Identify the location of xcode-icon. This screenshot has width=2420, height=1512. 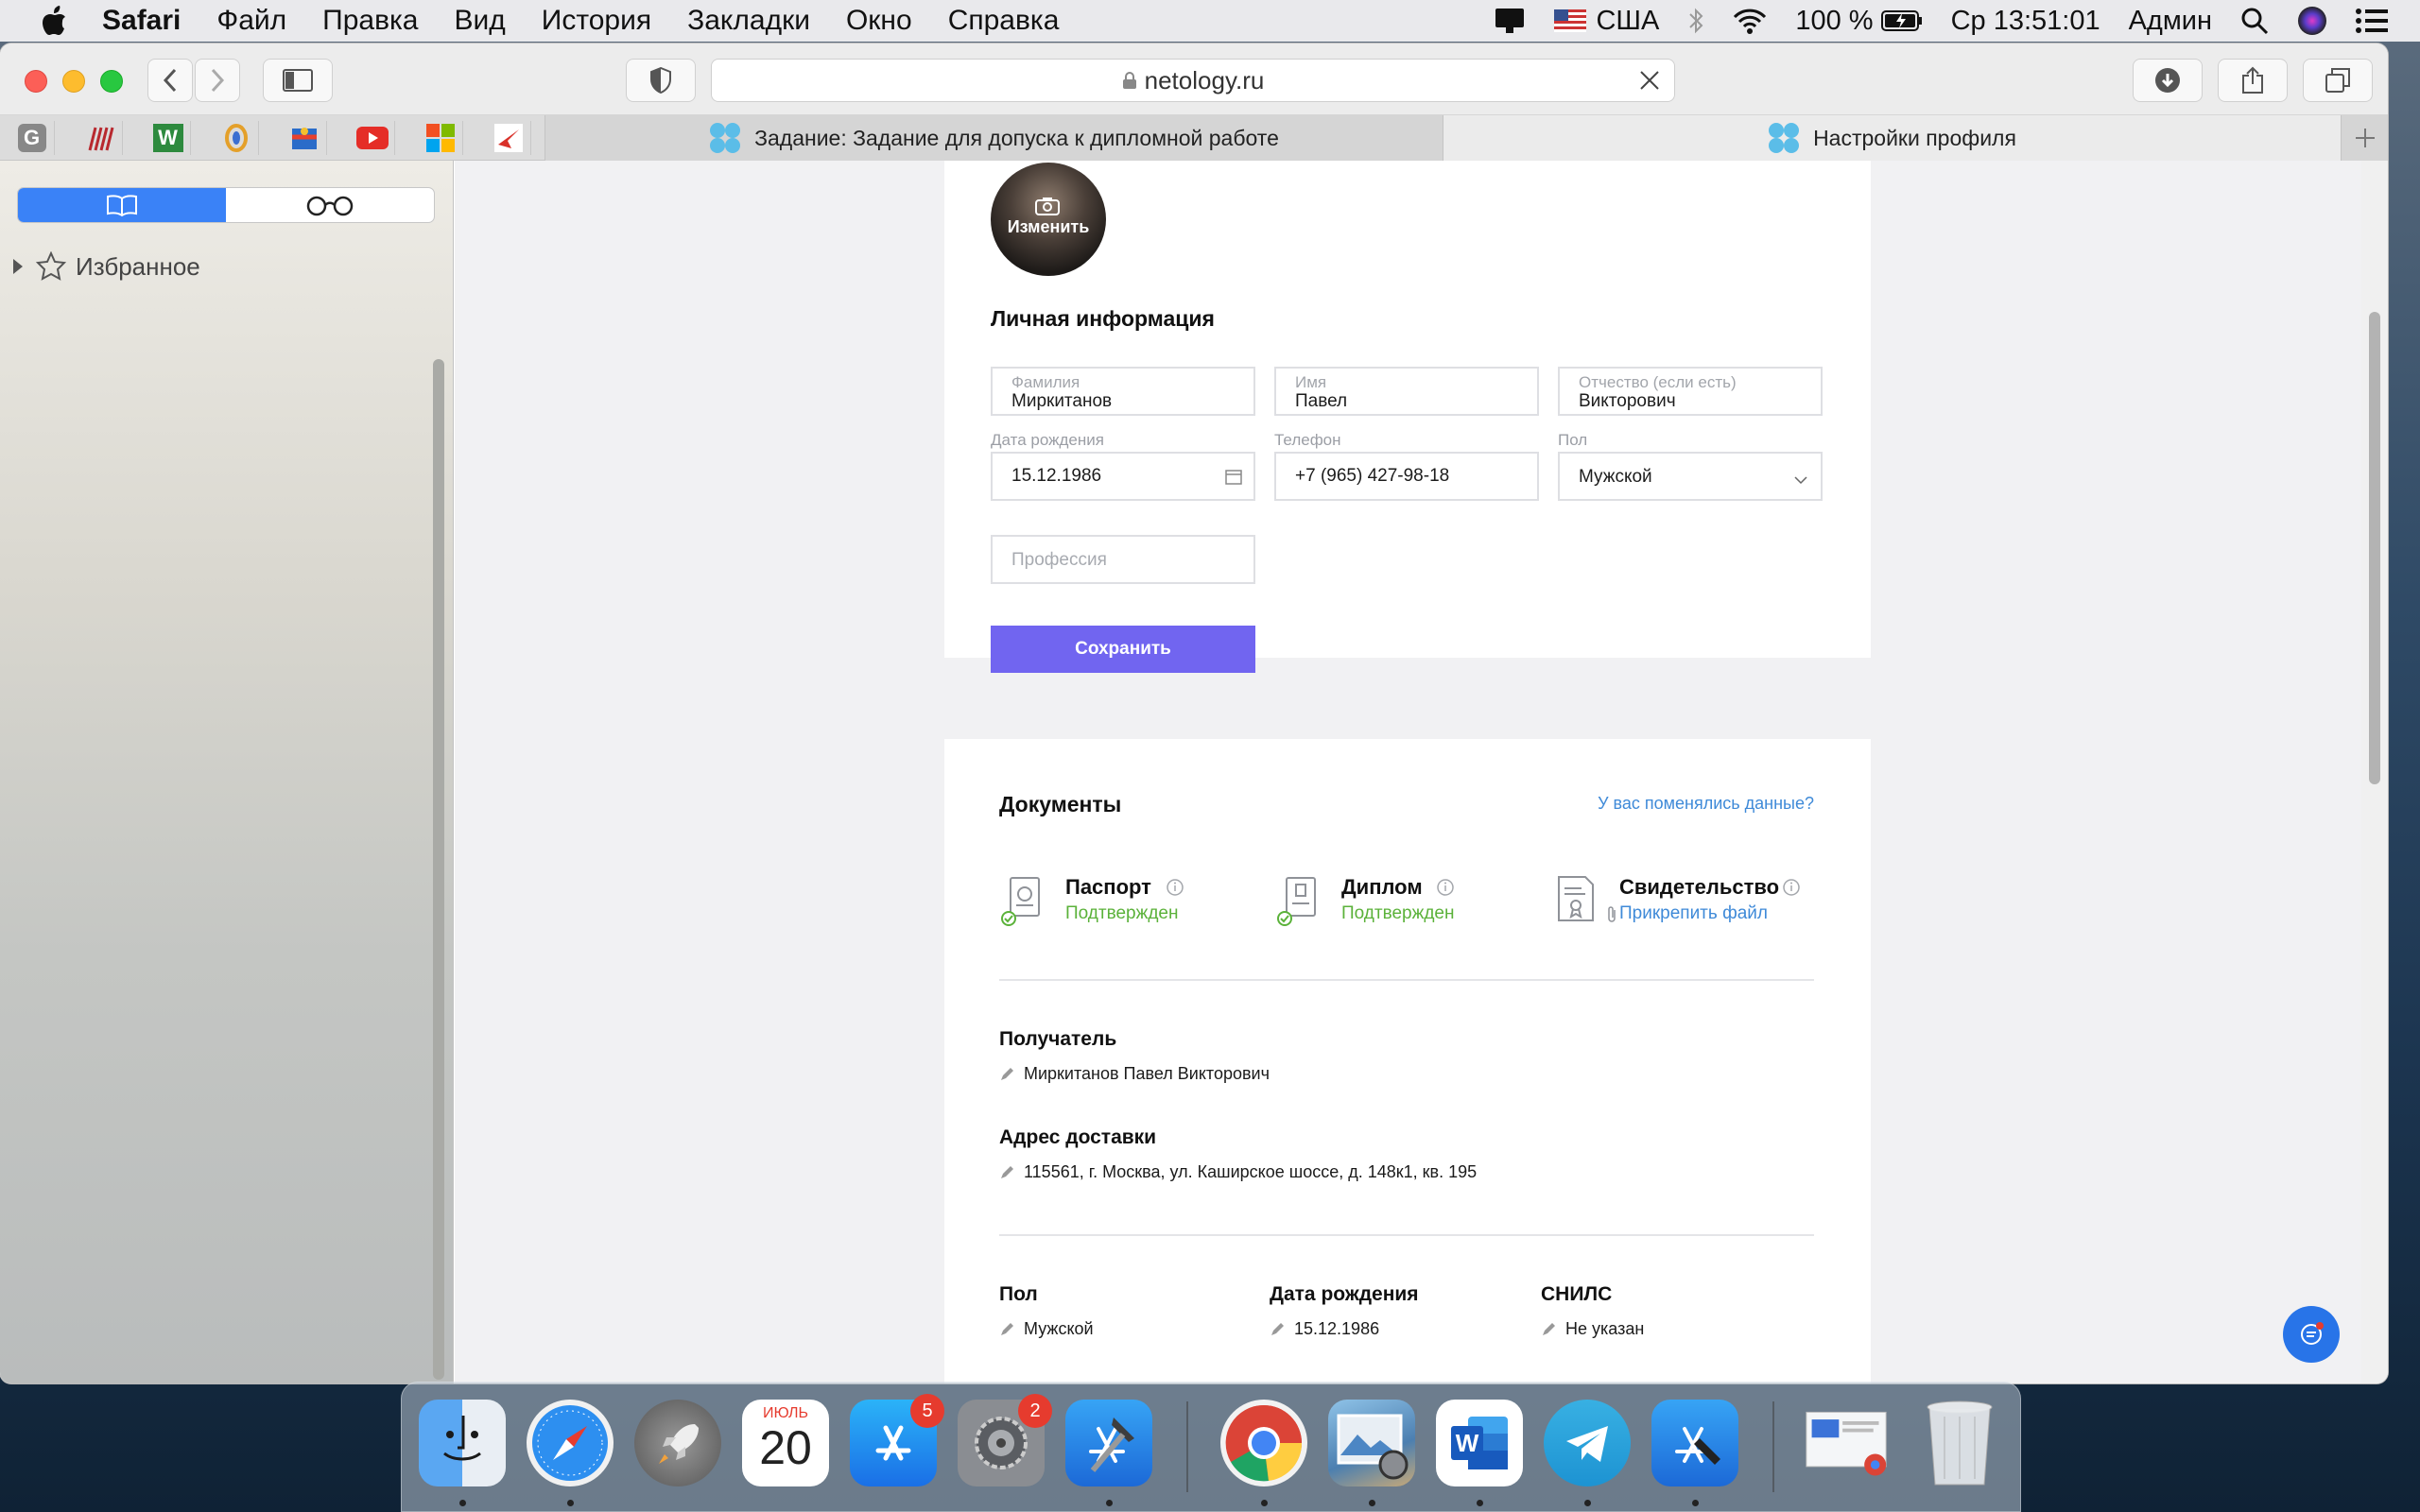
(1108, 1443).